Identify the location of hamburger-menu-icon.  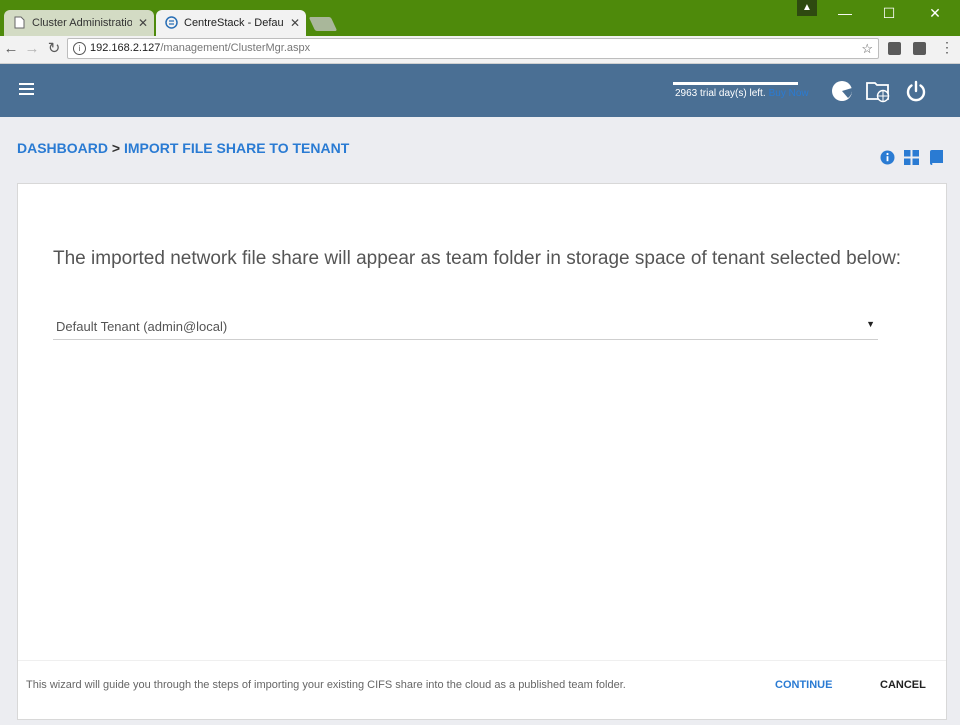
(26, 90).